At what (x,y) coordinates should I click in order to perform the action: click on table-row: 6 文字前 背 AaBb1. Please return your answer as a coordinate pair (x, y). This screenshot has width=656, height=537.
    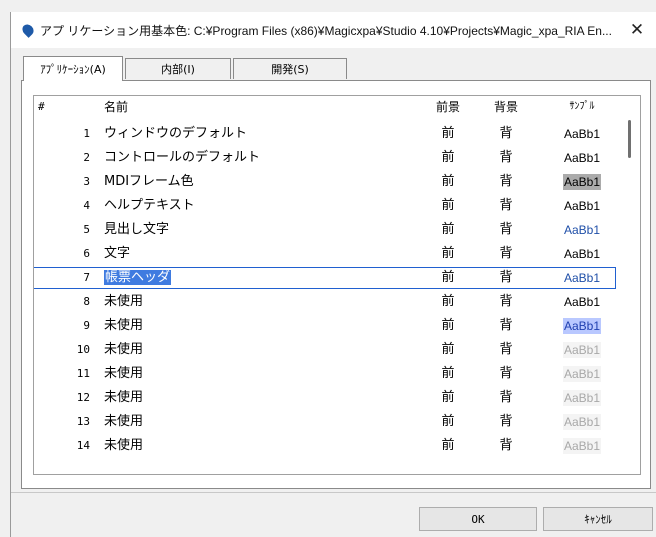
    Looking at the image, I should click on (337, 254).